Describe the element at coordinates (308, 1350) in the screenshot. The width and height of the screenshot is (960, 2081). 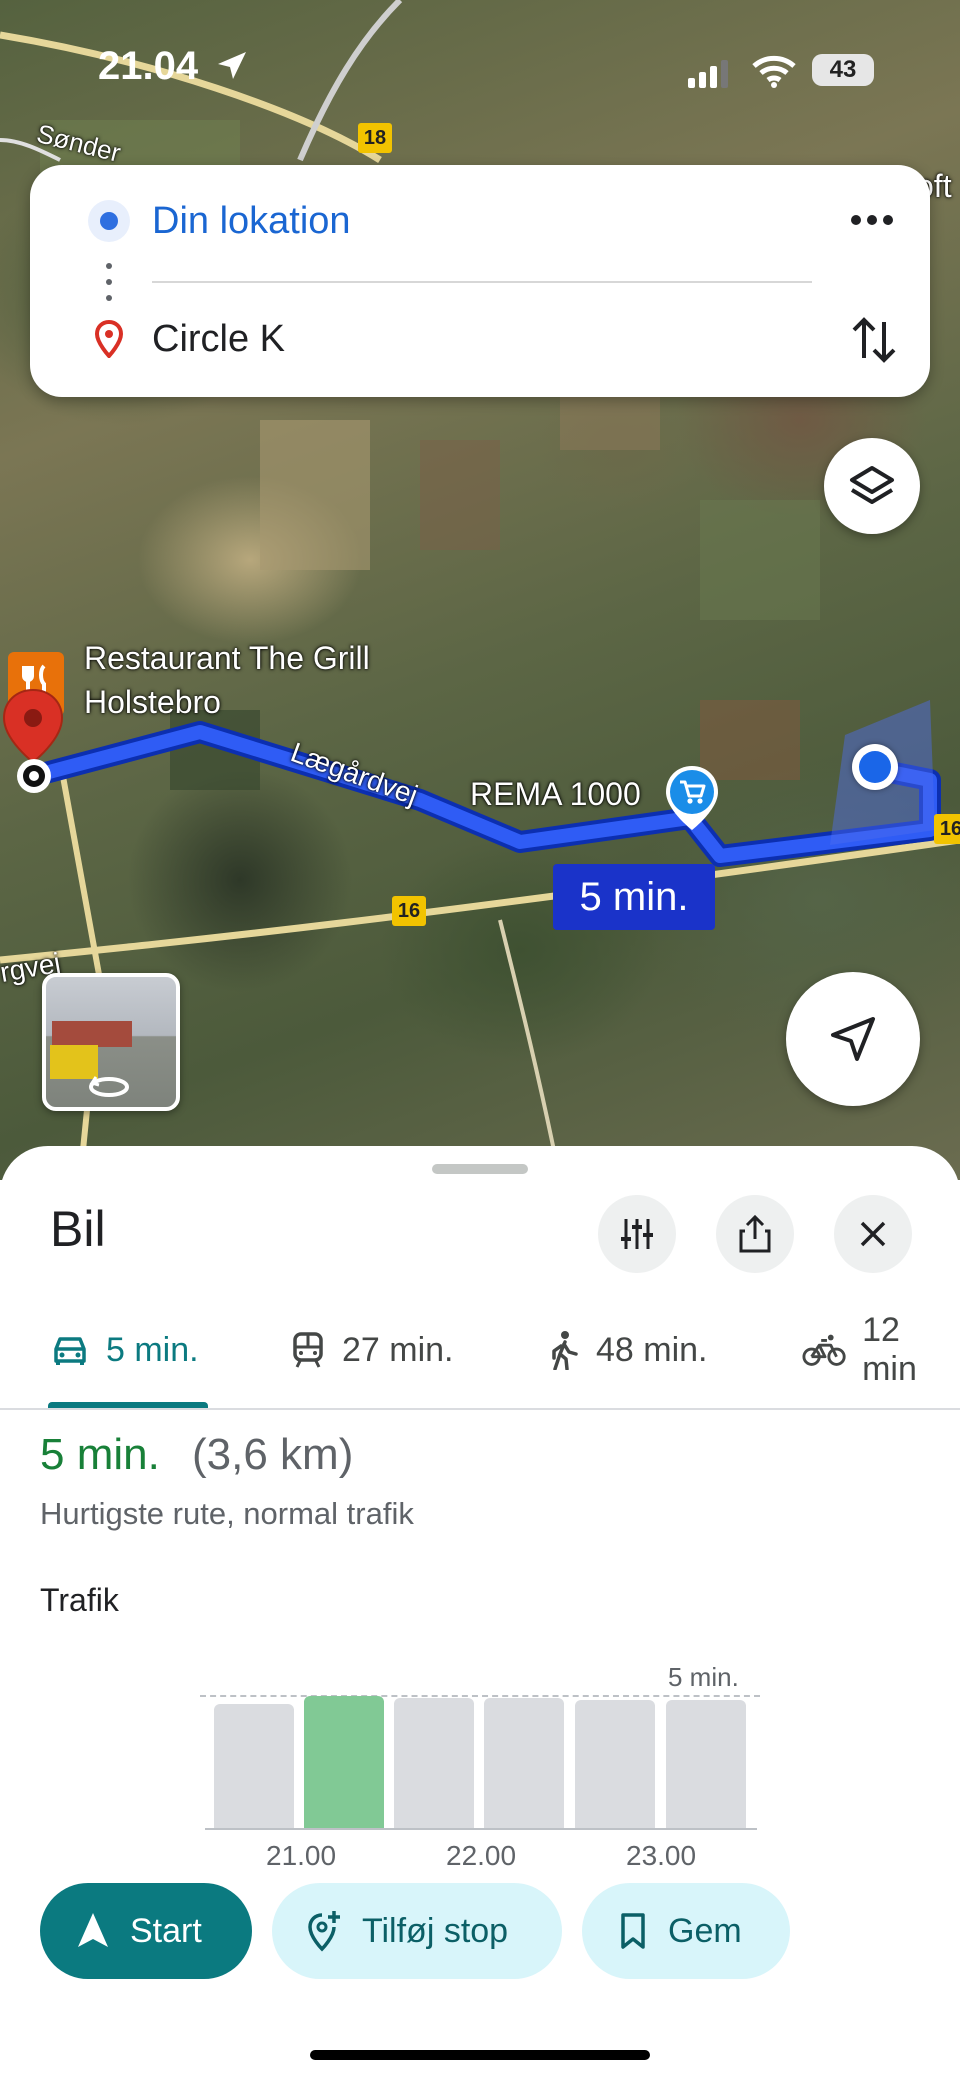
I see `train-icon` at that location.